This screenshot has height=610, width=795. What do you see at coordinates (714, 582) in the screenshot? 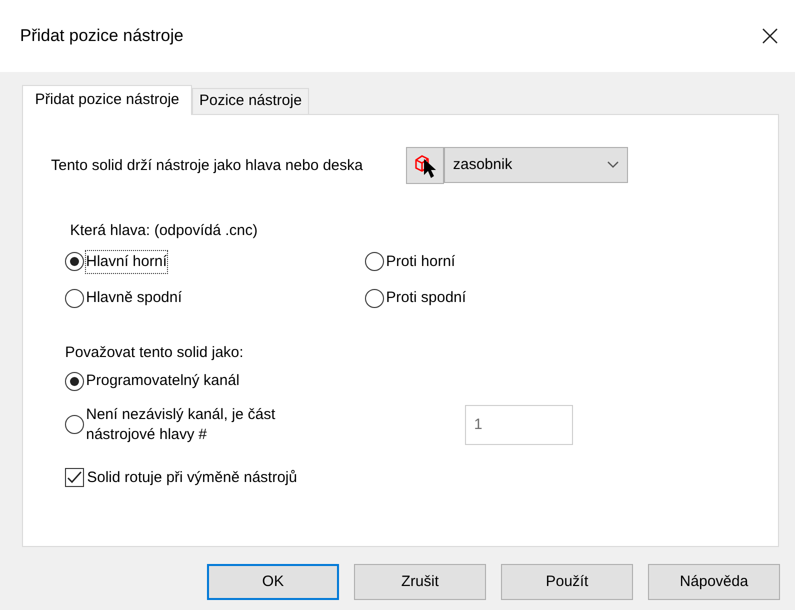
I see `dialog-button: Nápověda` at bounding box center [714, 582].